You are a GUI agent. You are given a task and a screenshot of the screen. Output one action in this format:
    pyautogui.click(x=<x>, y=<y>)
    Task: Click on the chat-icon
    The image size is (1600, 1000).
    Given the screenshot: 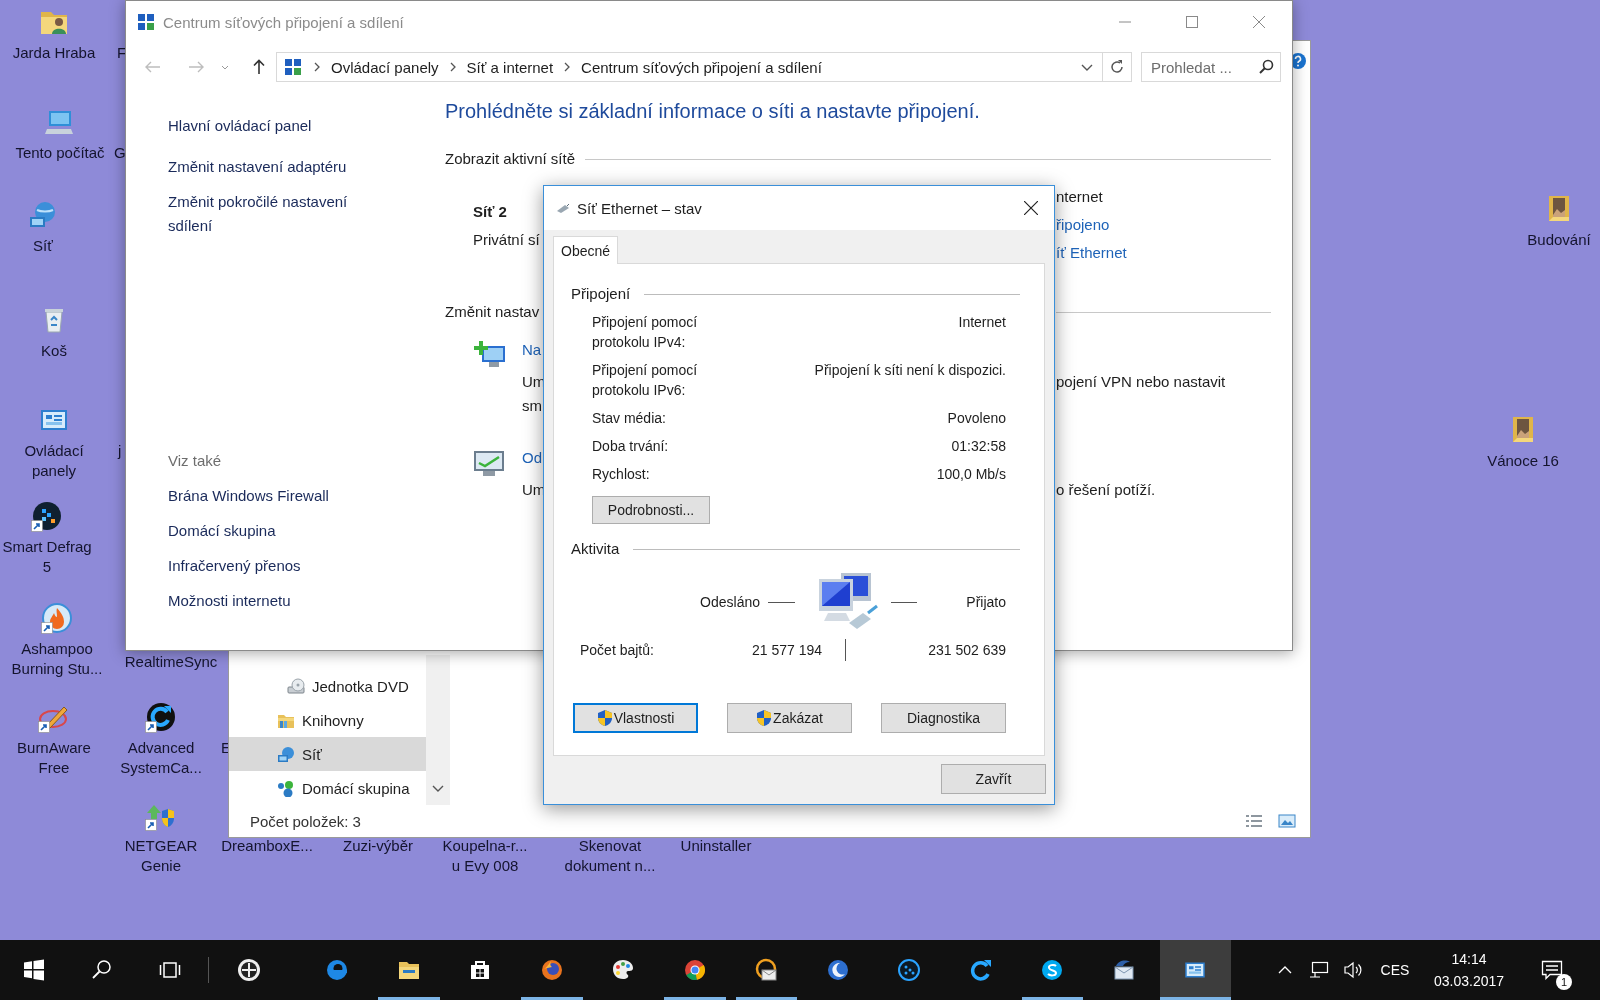 What is the action you would take?
    pyautogui.click(x=1052, y=970)
    